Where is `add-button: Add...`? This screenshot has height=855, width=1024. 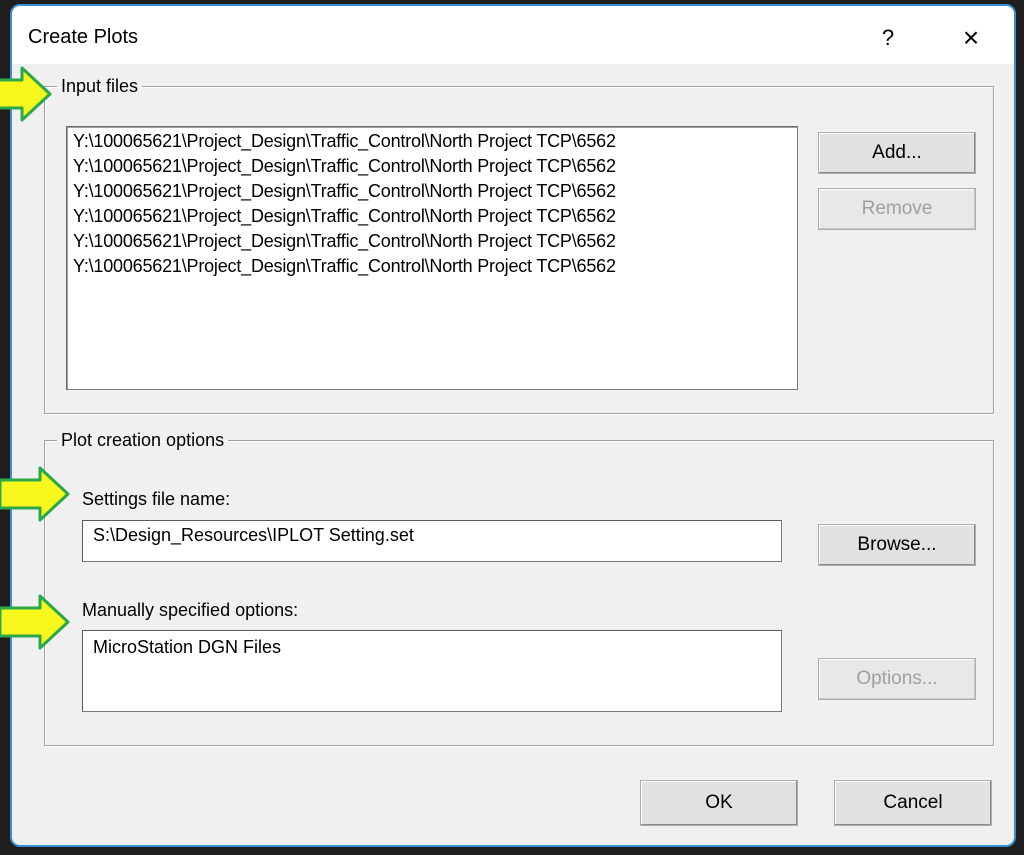 add-button: Add... is located at coordinates (897, 153).